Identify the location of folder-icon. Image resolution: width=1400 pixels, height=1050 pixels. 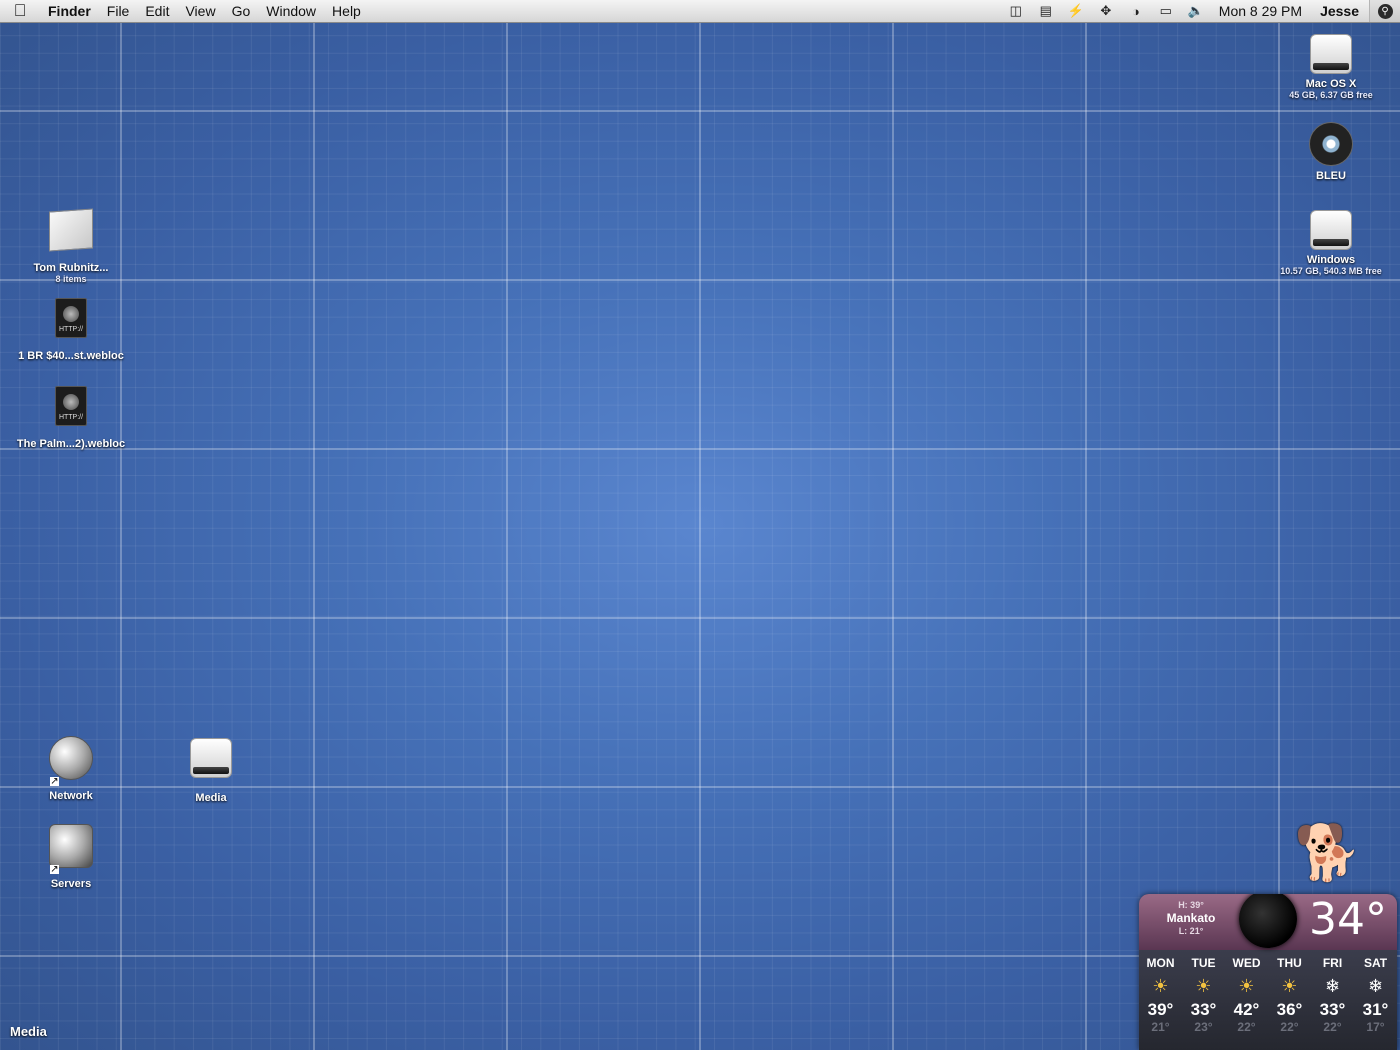
(71, 230).